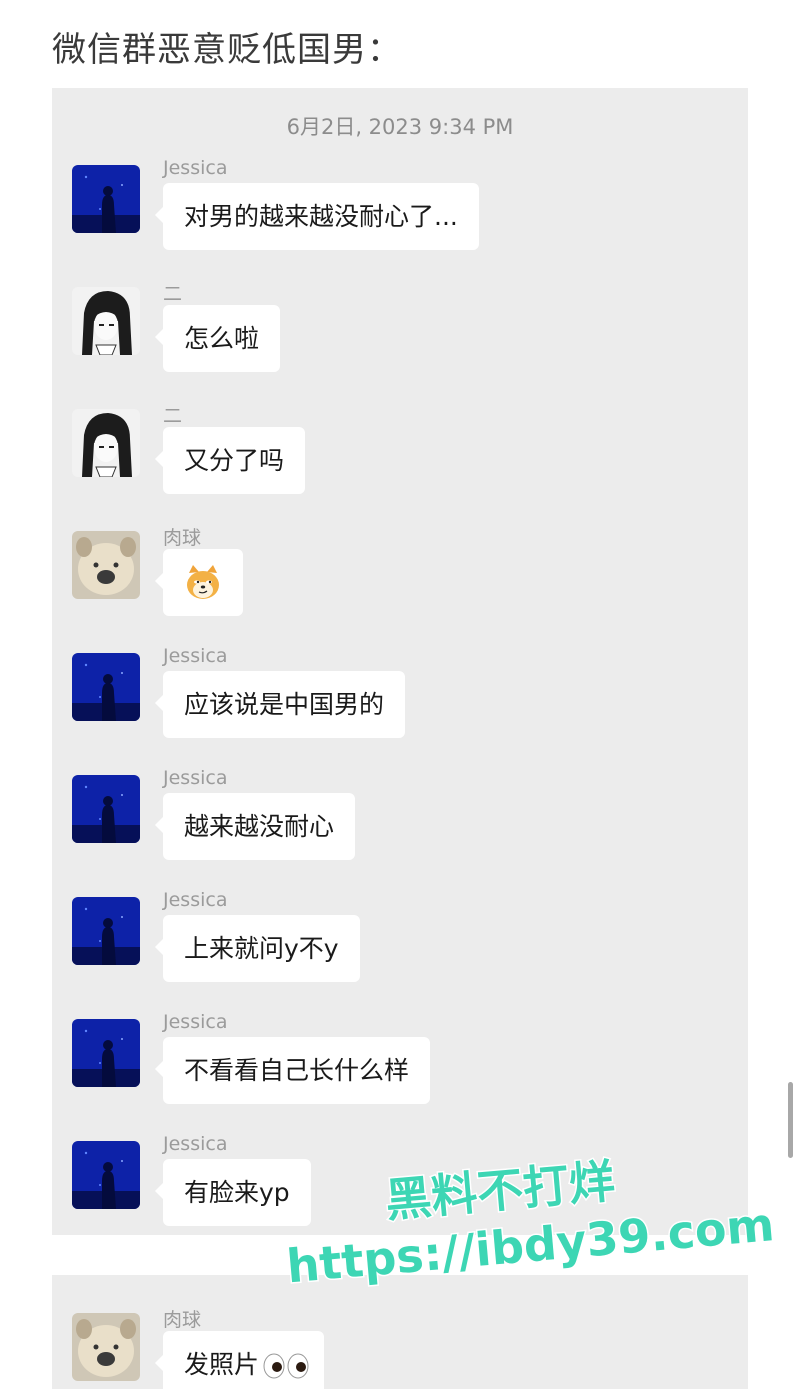 The width and height of the screenshot is (800, 1389). What do you see at coordinates (257, 948) in the screenshot?
I see `message-bubble: 上来就问y不y` at bounding box center [257, 948].